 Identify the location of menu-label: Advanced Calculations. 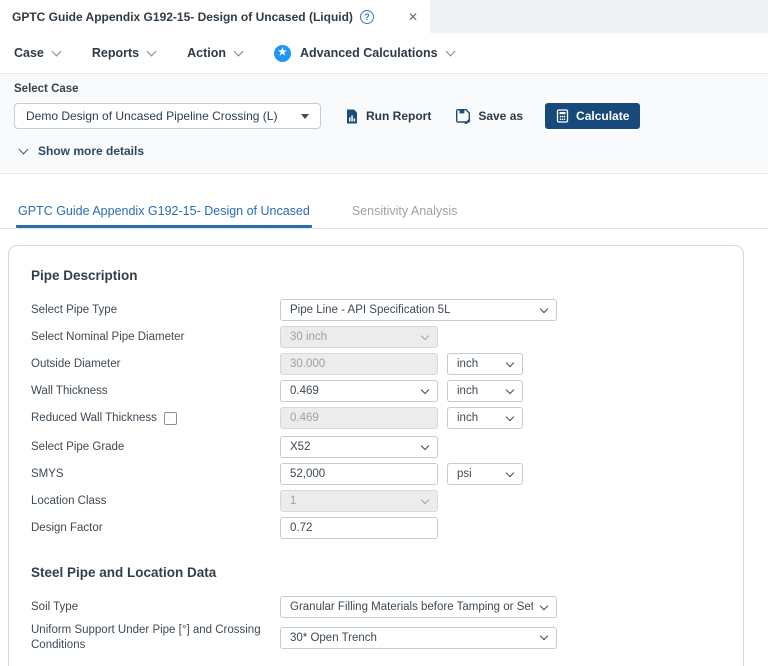
(369, 53).